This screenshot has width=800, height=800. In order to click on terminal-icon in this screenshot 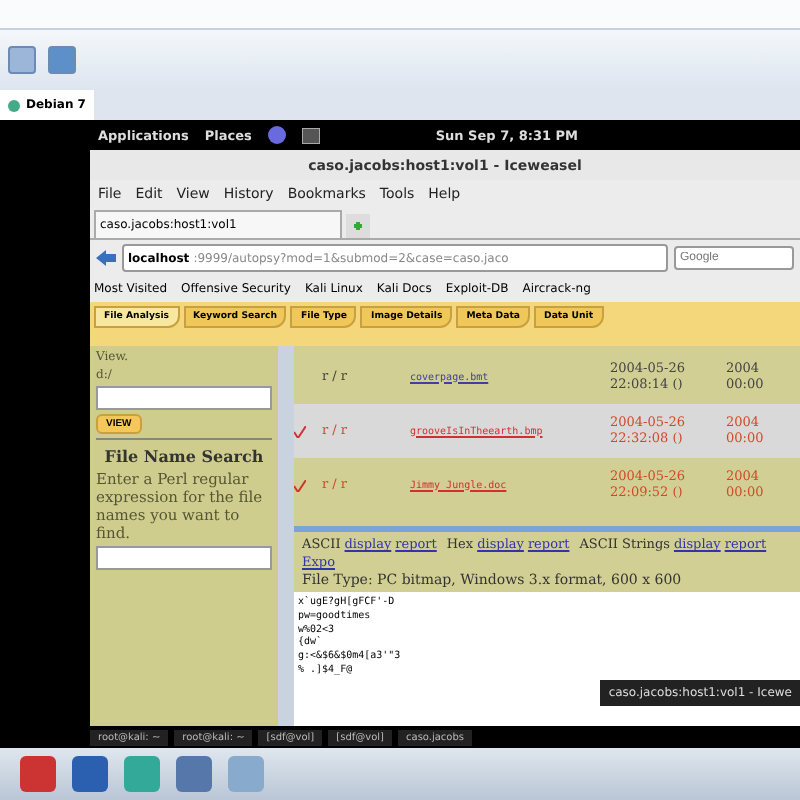, I will do `click(310, 135)`.